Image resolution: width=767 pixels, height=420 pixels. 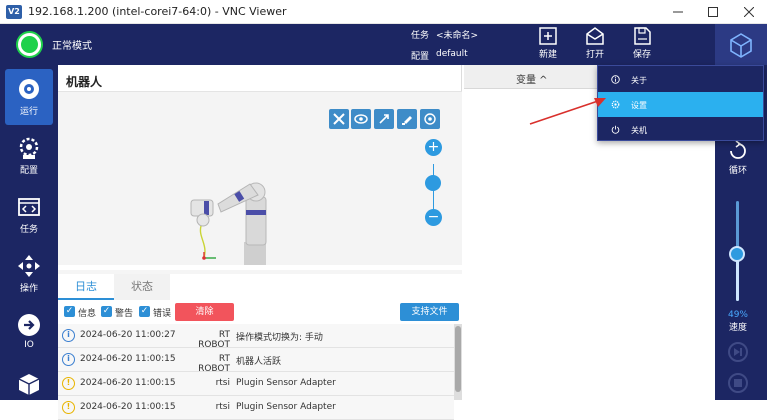 I want to click on log-source: RT ROBOT, so click(x=214, y=340).